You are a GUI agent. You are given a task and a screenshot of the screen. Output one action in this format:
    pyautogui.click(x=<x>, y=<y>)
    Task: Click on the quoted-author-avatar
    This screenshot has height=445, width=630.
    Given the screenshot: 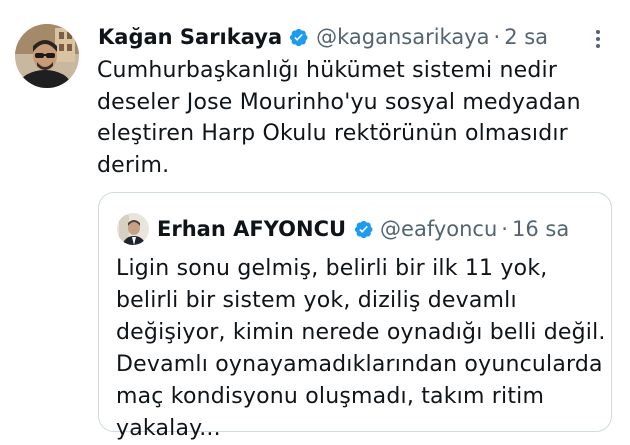 What is the action you would take?
    pyautogui.click(x=133, y=229)
    